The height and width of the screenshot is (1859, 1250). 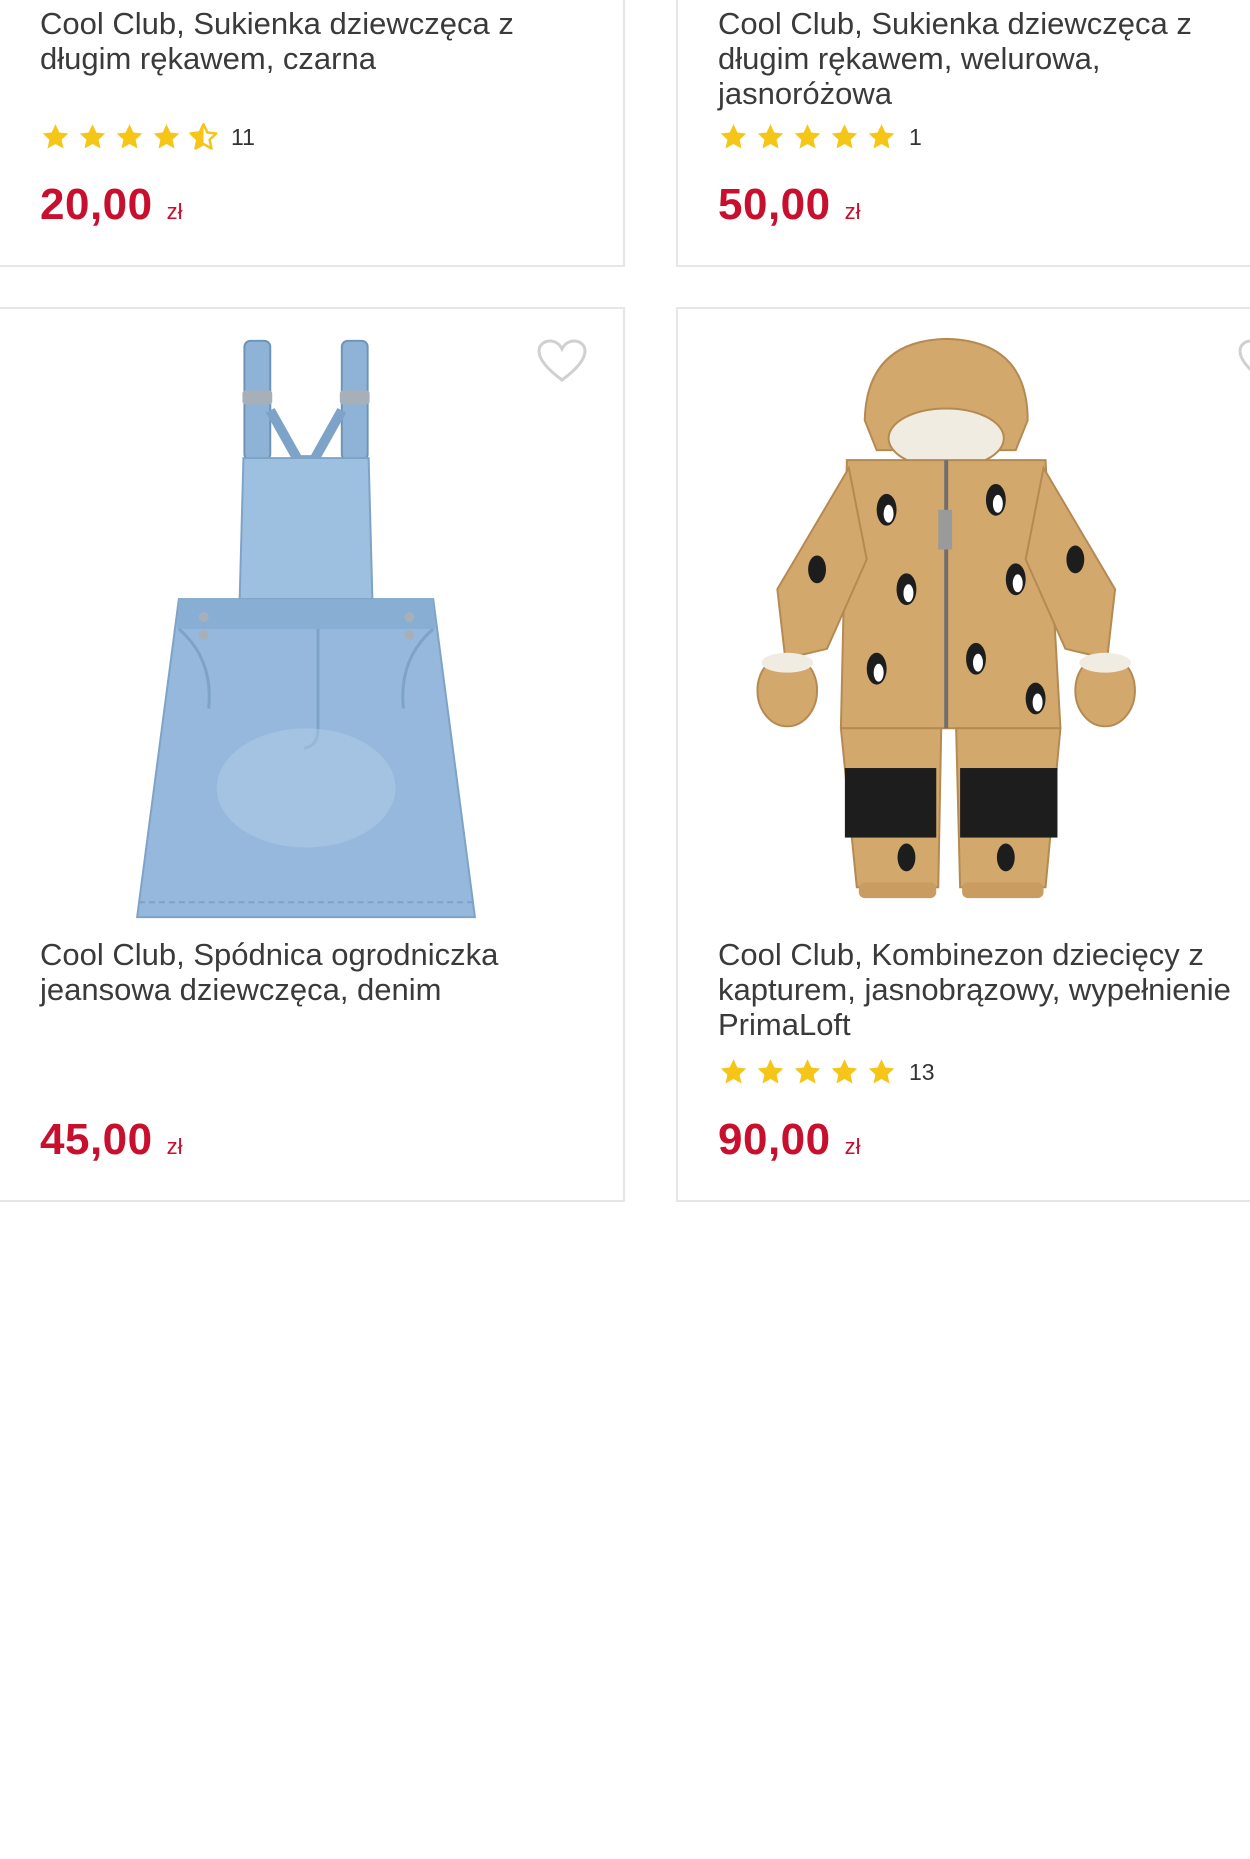 I want to click on star-half-icon, so click(x=203, y=136).